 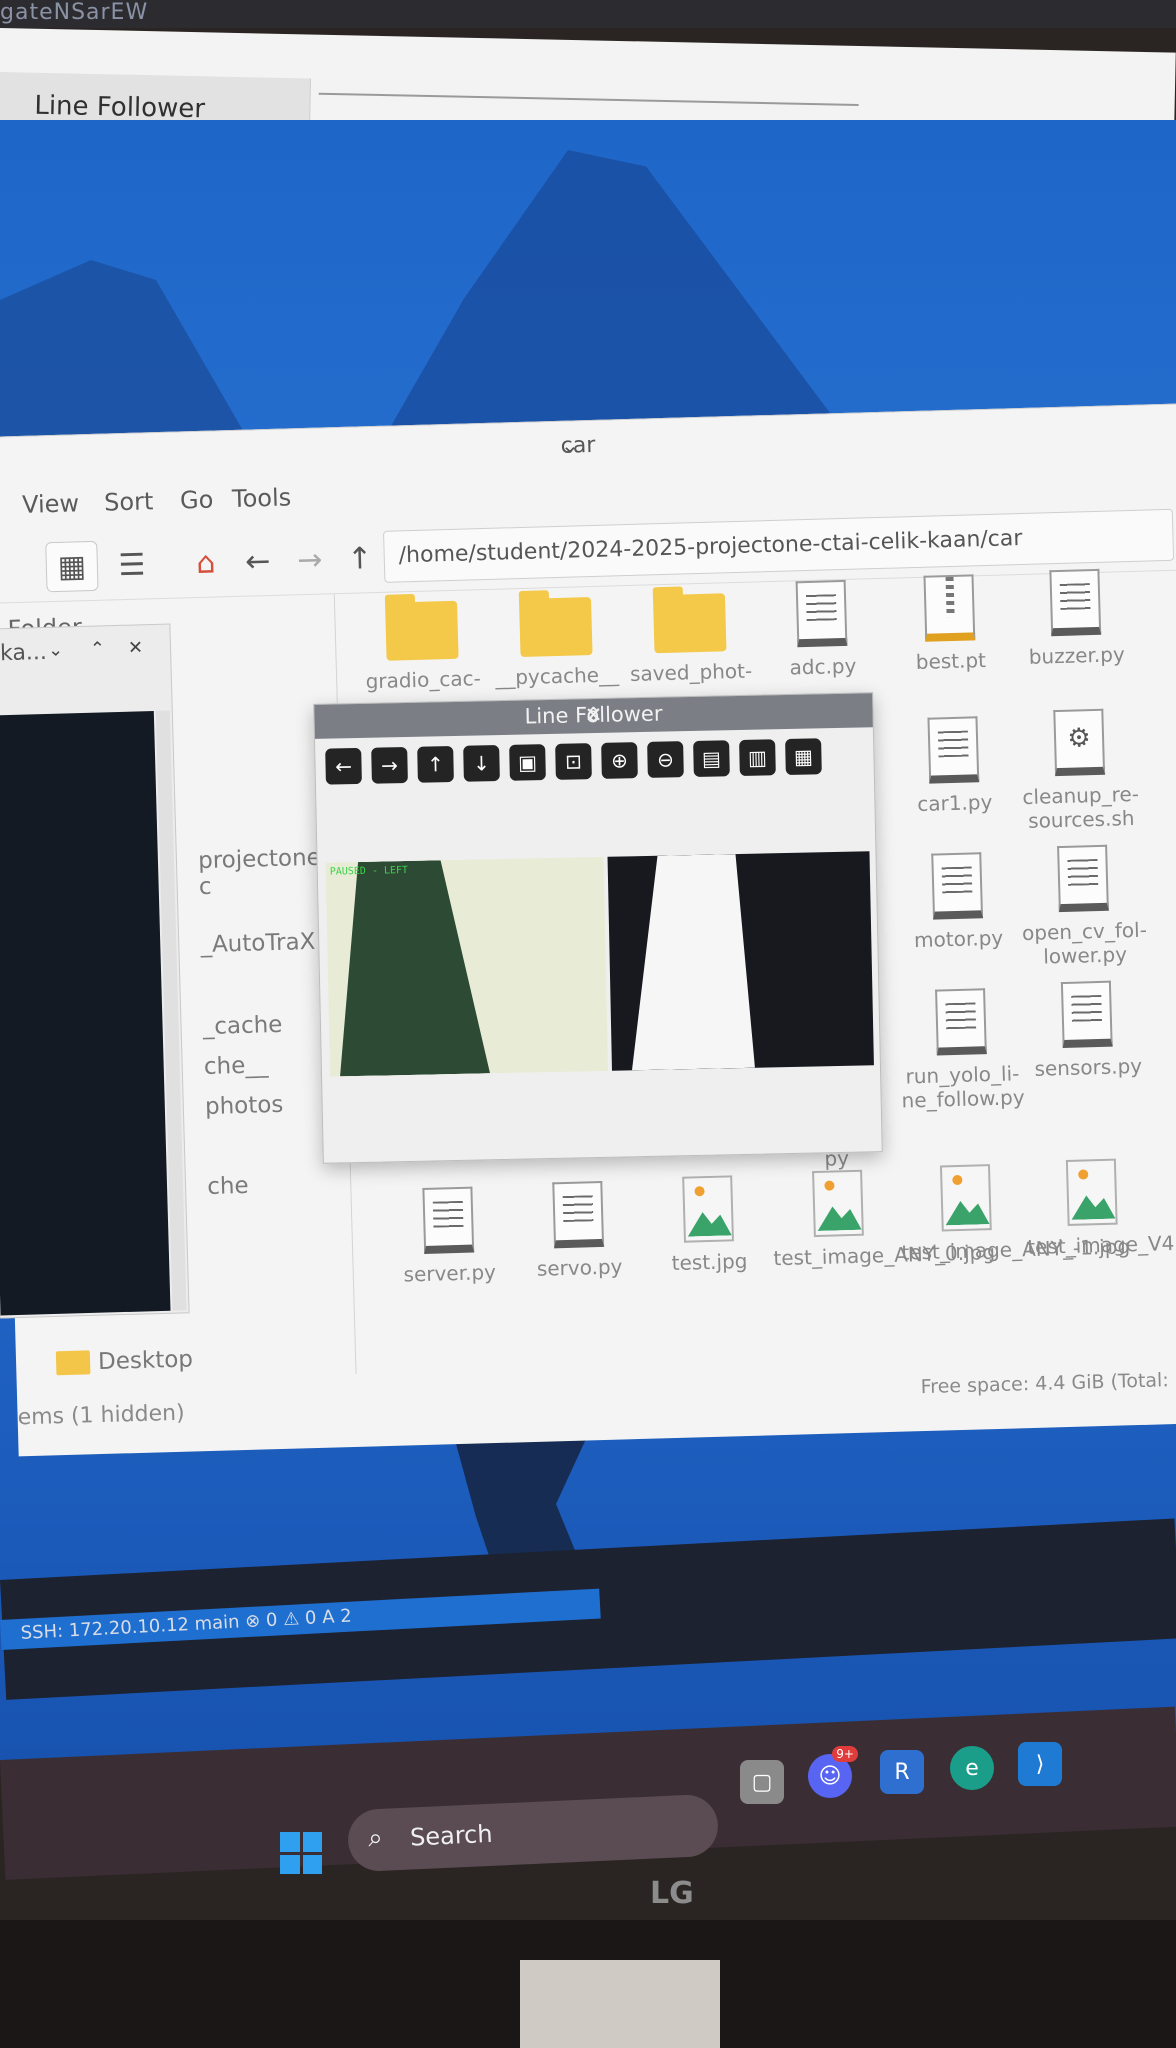 What do you see at coordinates (762, 1782) in the screenshot?
I see `task-view-icon: ▢` at bounding box center [762, 1782].